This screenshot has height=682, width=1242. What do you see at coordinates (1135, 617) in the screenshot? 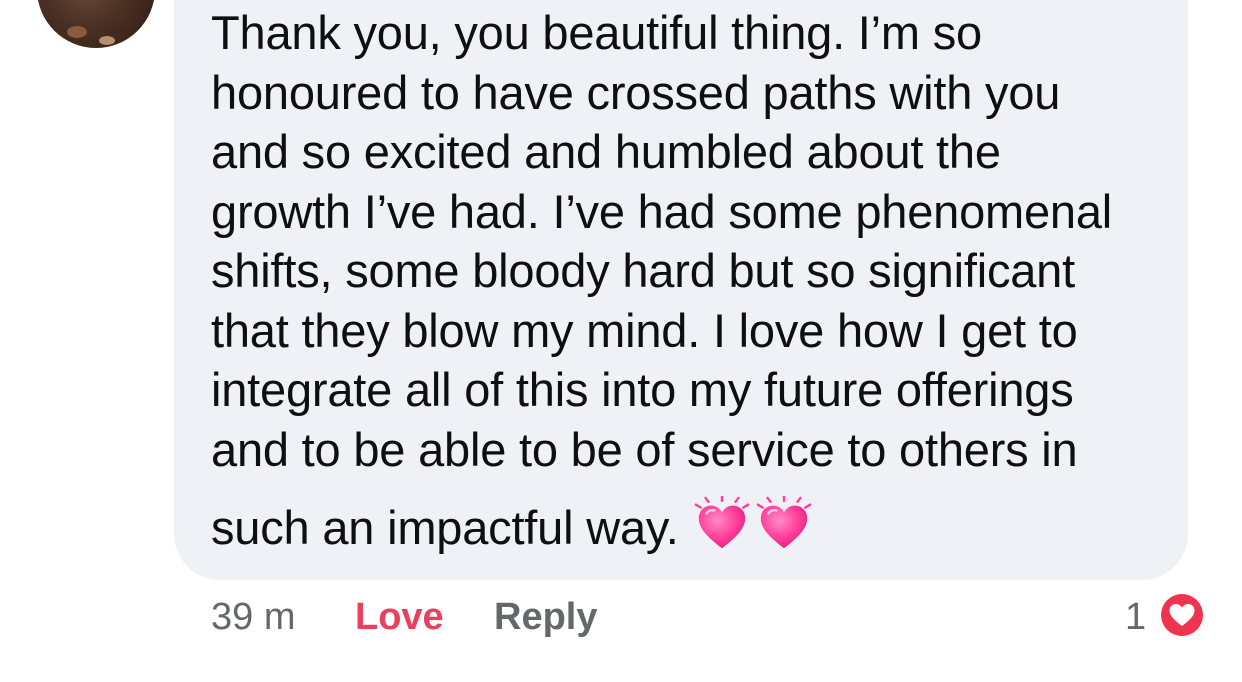
I see `reaction-count: 1` at bounding box center [1135, 617].